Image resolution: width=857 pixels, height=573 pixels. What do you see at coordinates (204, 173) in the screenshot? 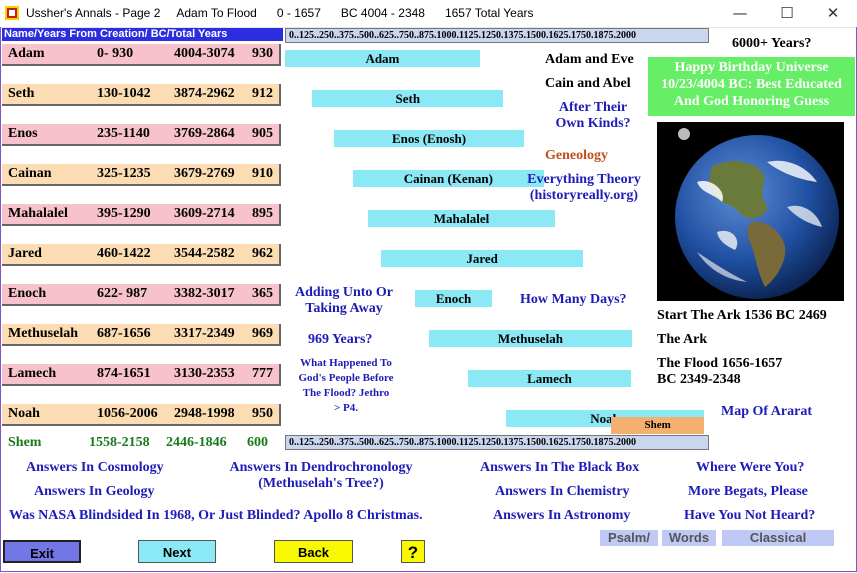
I see `patriarch-bc: 3679-2769` at bounding box center [204, 173].